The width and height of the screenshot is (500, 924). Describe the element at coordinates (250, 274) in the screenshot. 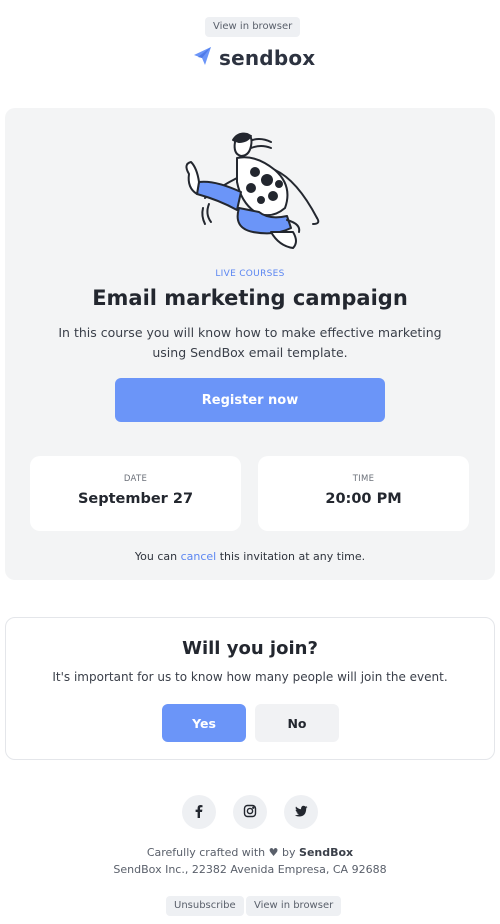

I see `course-category: LIVE COURSES` at that location.